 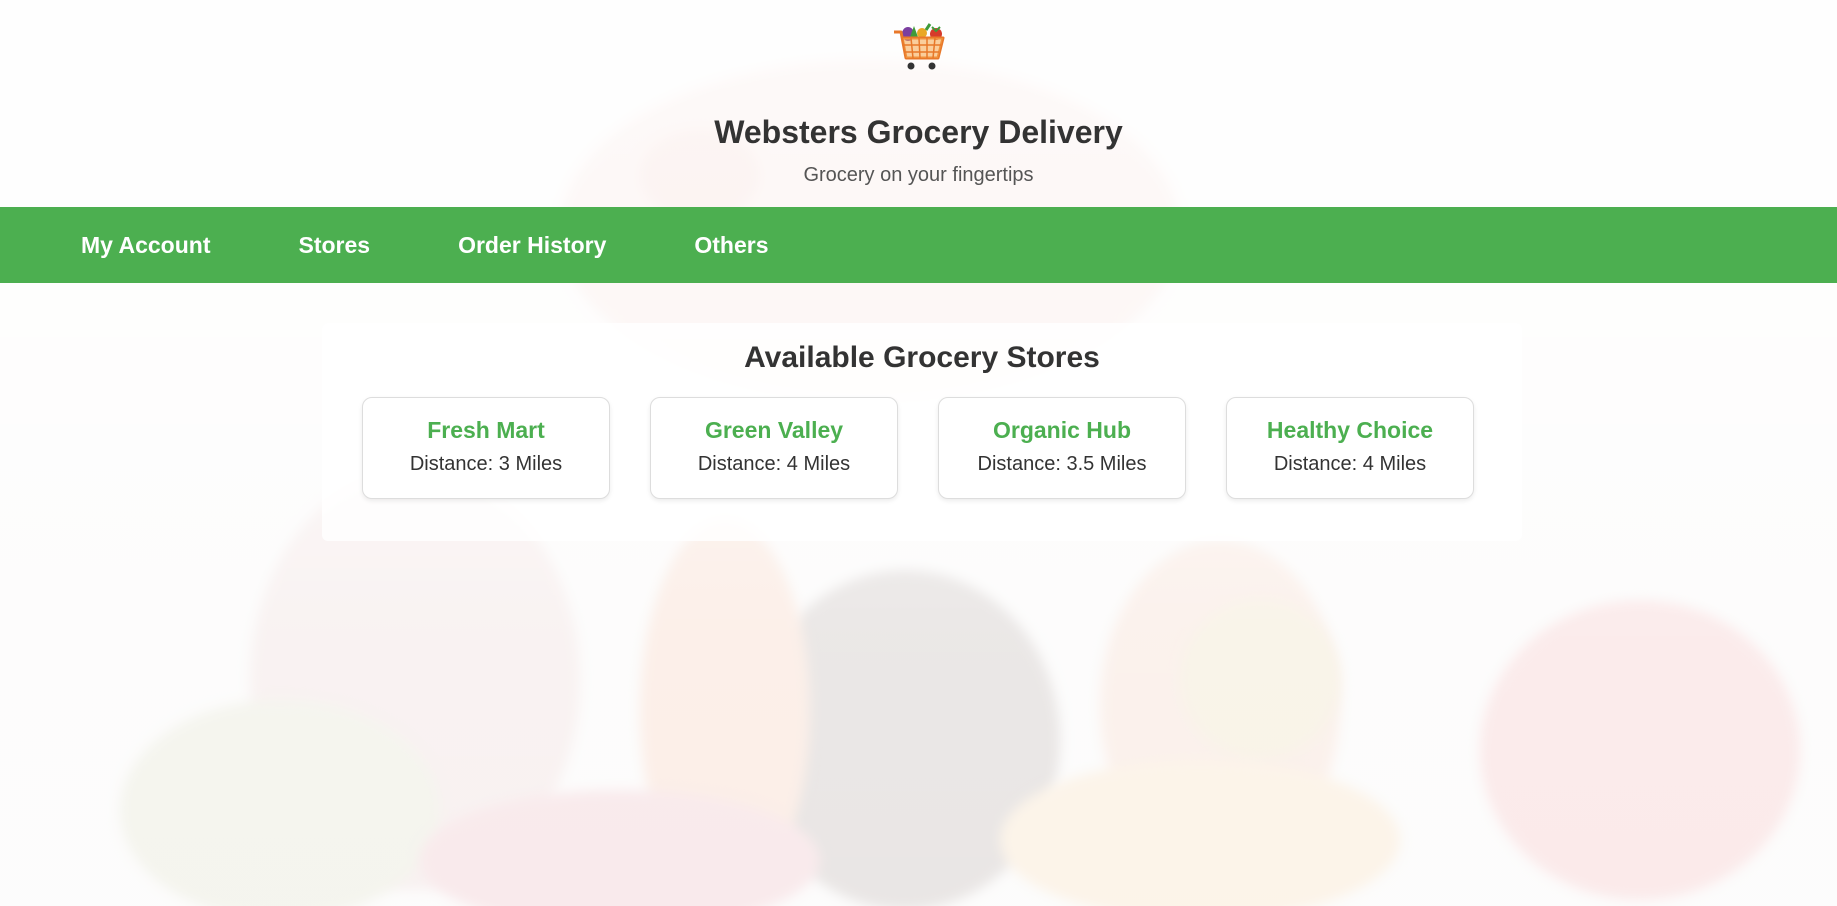 What do you see at coordinates (918, 175) in the screenshot?
I see `site-tagline: Grocery on your fingertips` at bounding box center [918, 175].